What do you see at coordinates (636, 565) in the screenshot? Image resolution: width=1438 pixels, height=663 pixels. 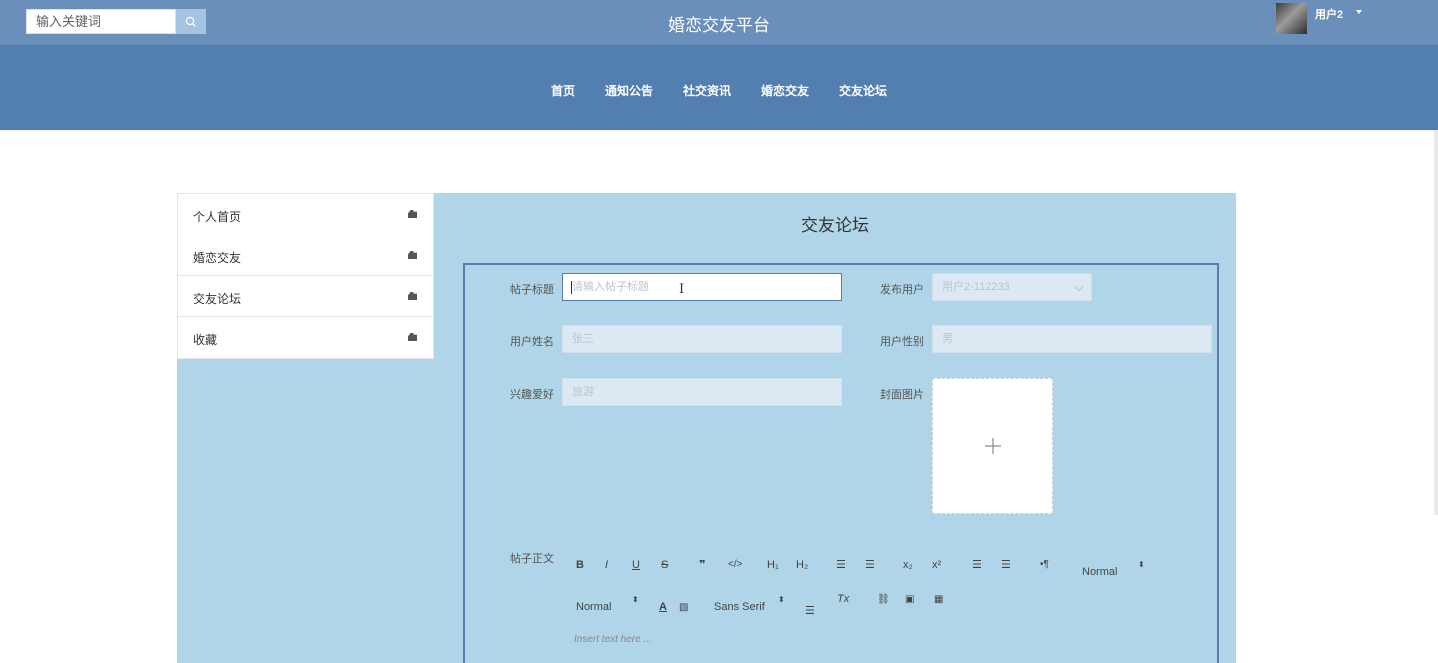 I see `underline-icon: U` at bounding box center [636, 565].